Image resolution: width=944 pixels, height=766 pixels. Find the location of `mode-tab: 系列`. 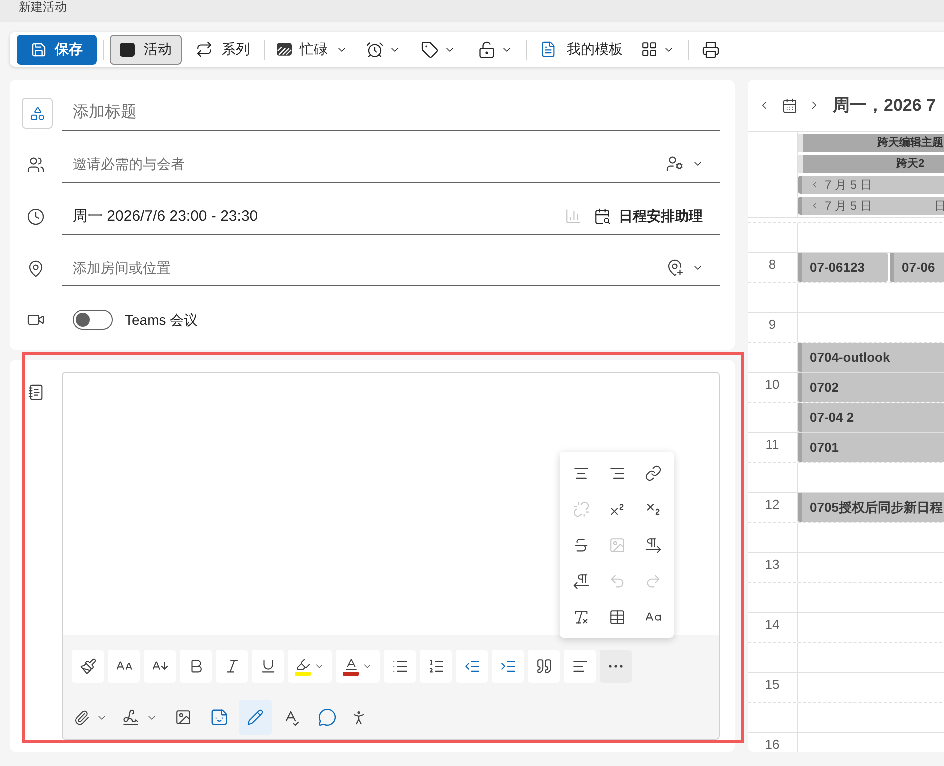

mode-tab: 系列 is located at coordinates (223, 49).